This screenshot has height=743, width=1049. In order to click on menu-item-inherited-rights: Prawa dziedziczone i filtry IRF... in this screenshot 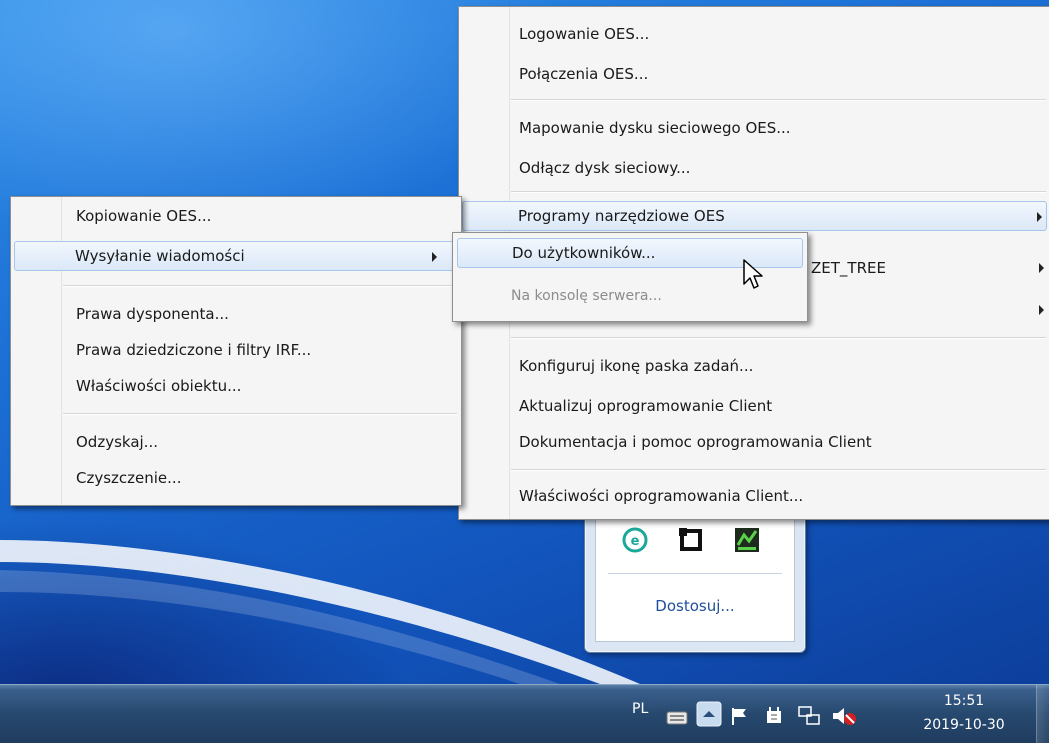, I will do `click(236, 350)`.